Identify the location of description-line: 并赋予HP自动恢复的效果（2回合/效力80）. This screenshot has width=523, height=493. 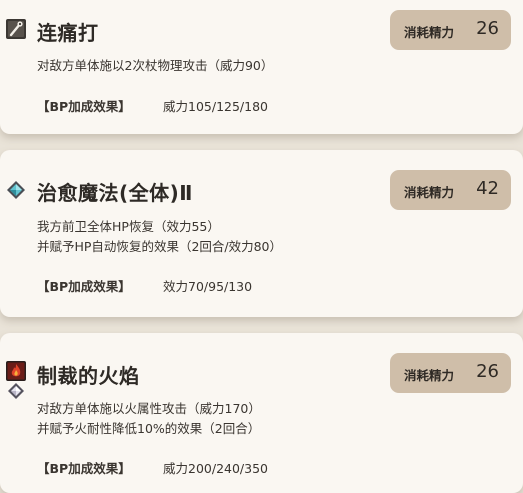
(160, 246).